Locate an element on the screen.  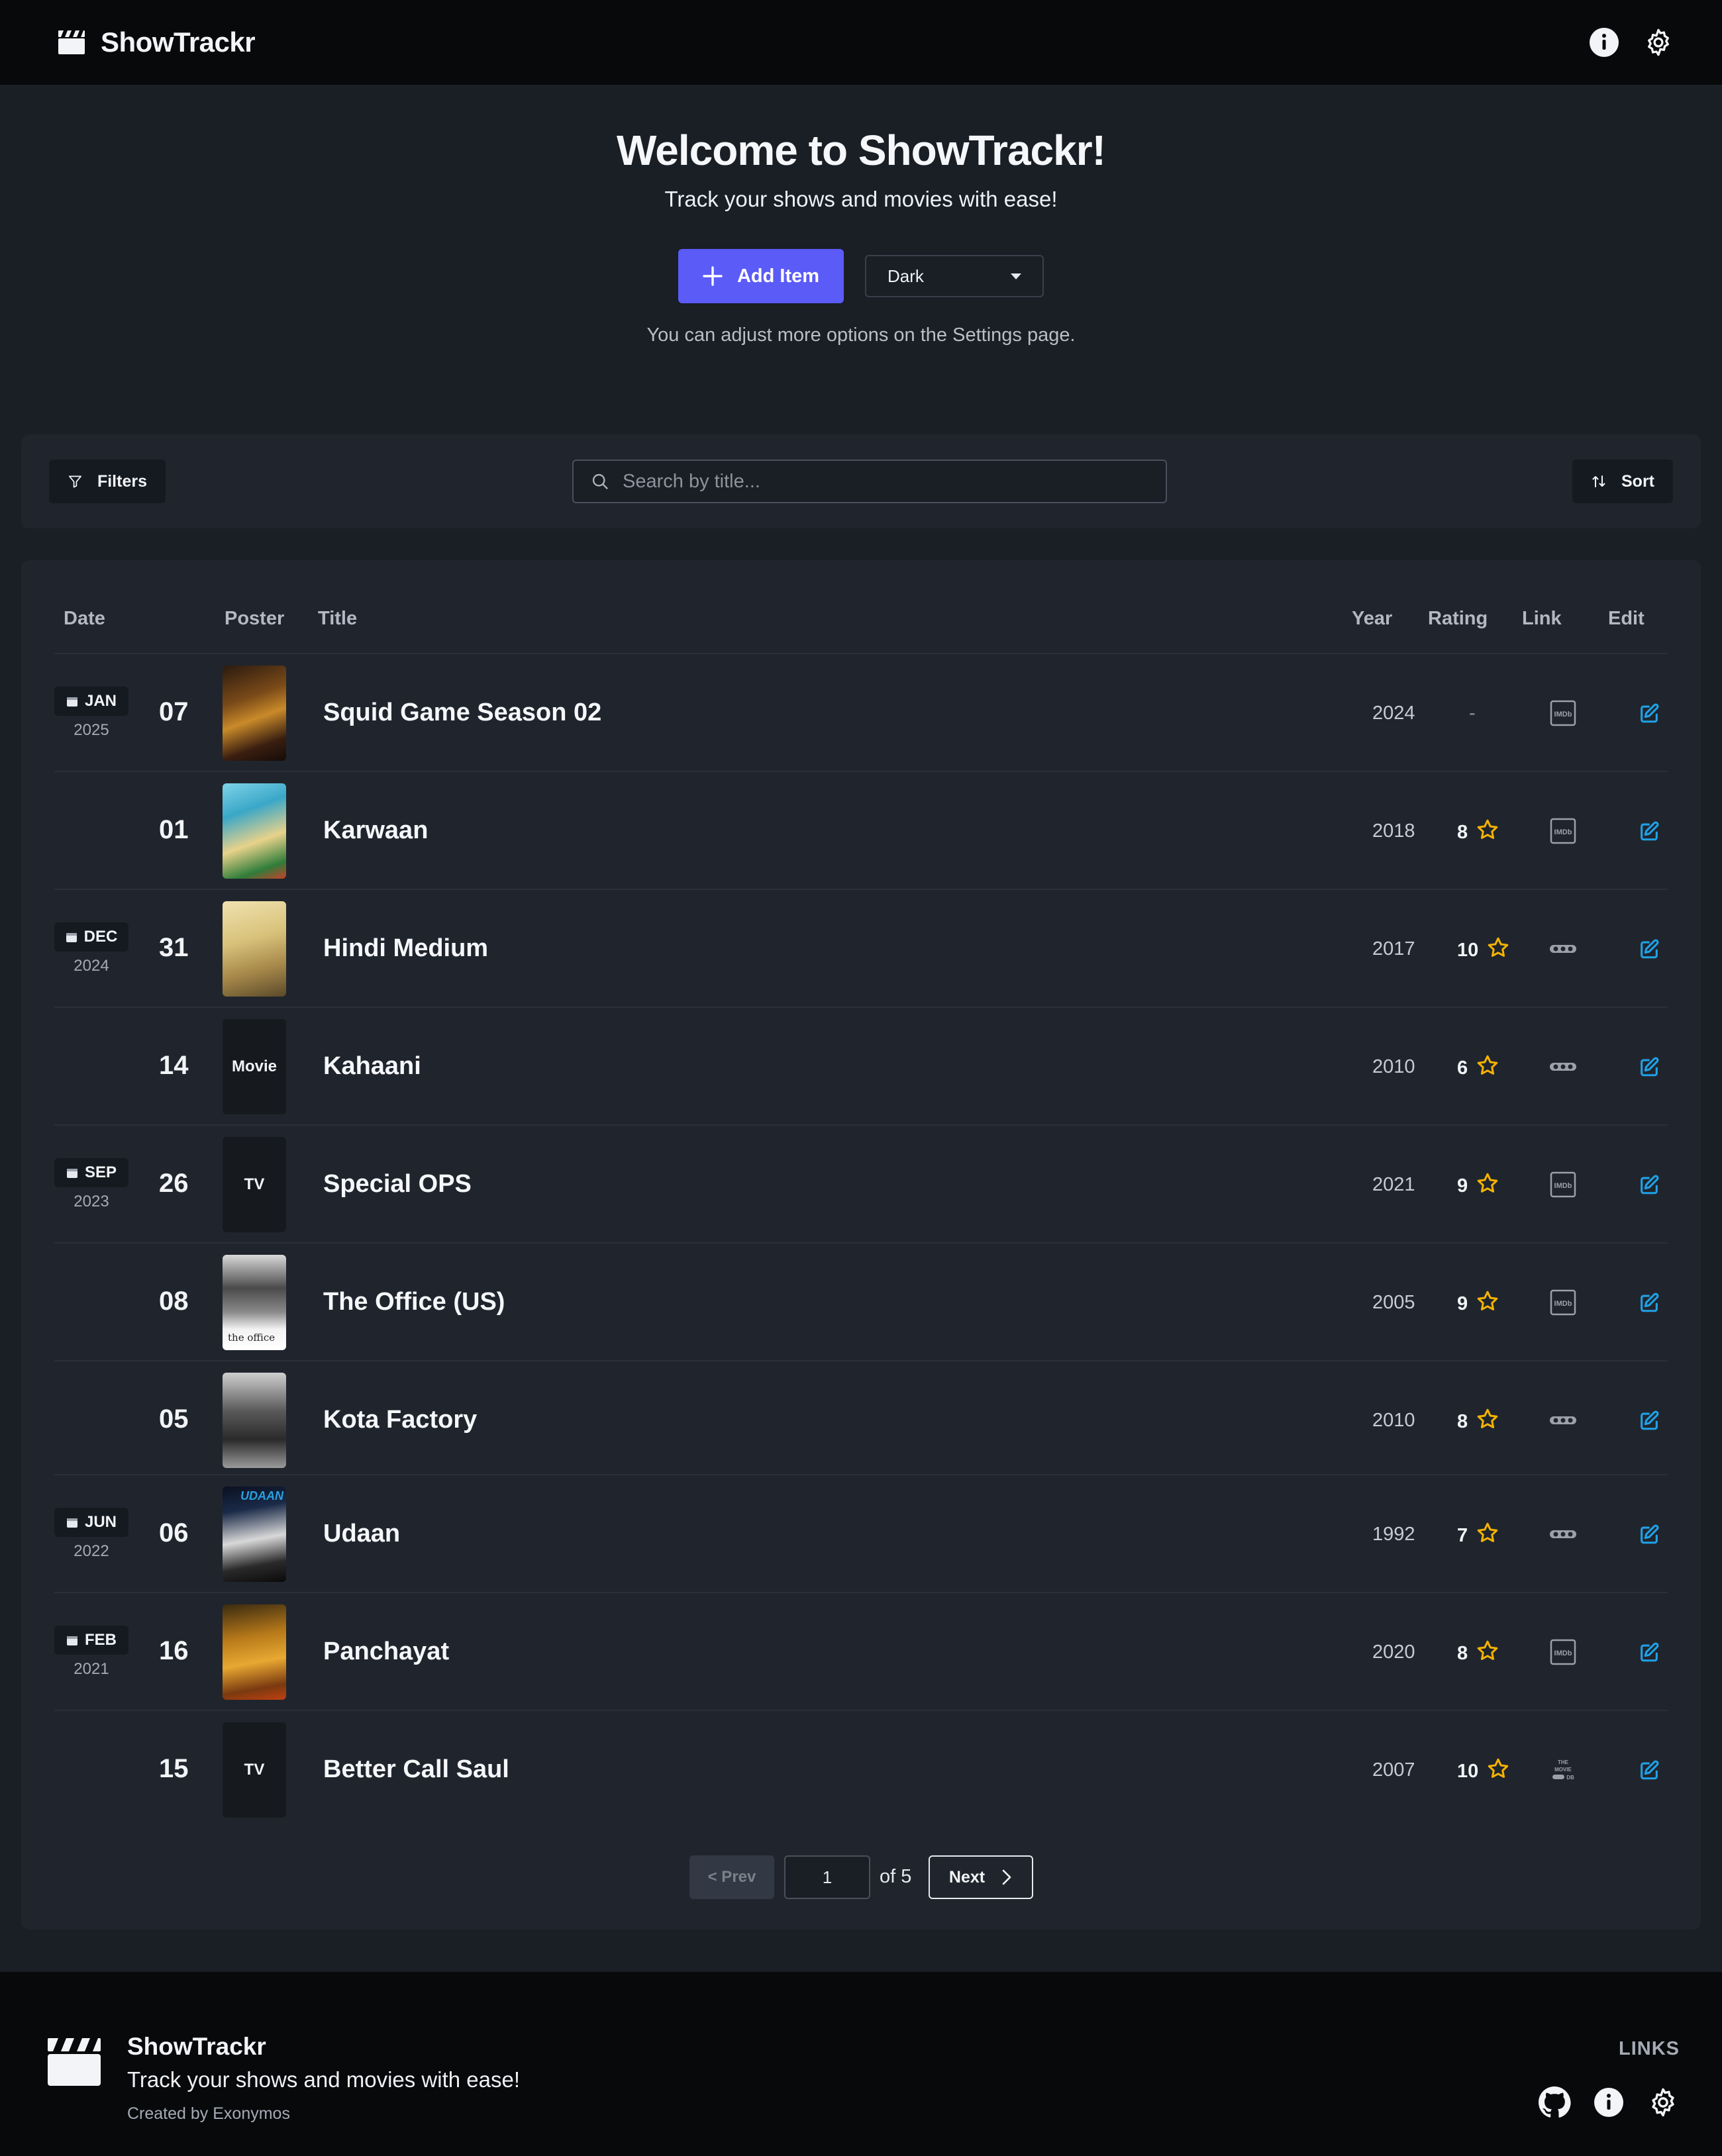
brand-name: ShowTrackr is located at coordinates (178, 42).